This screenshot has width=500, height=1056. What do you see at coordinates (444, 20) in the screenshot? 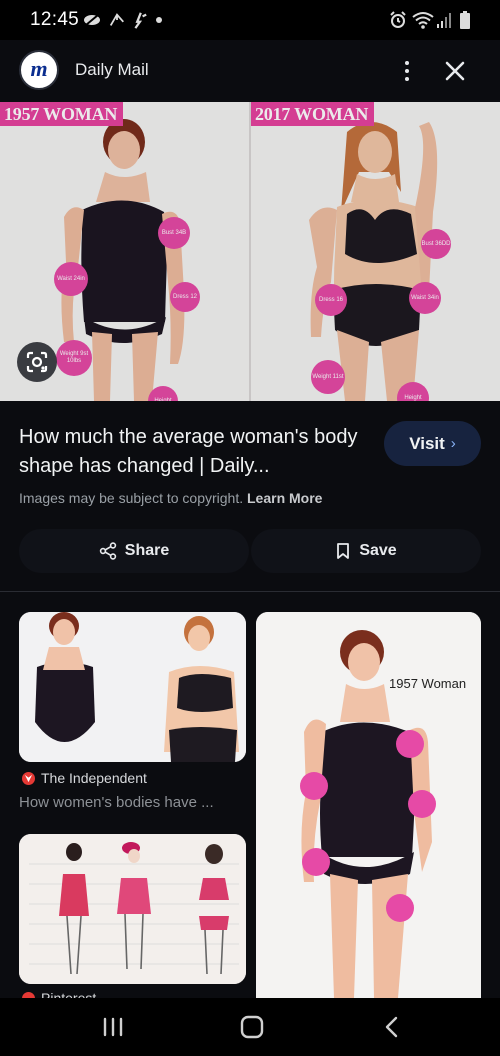
I see `signal-icon` at bounding box center [444, 20].